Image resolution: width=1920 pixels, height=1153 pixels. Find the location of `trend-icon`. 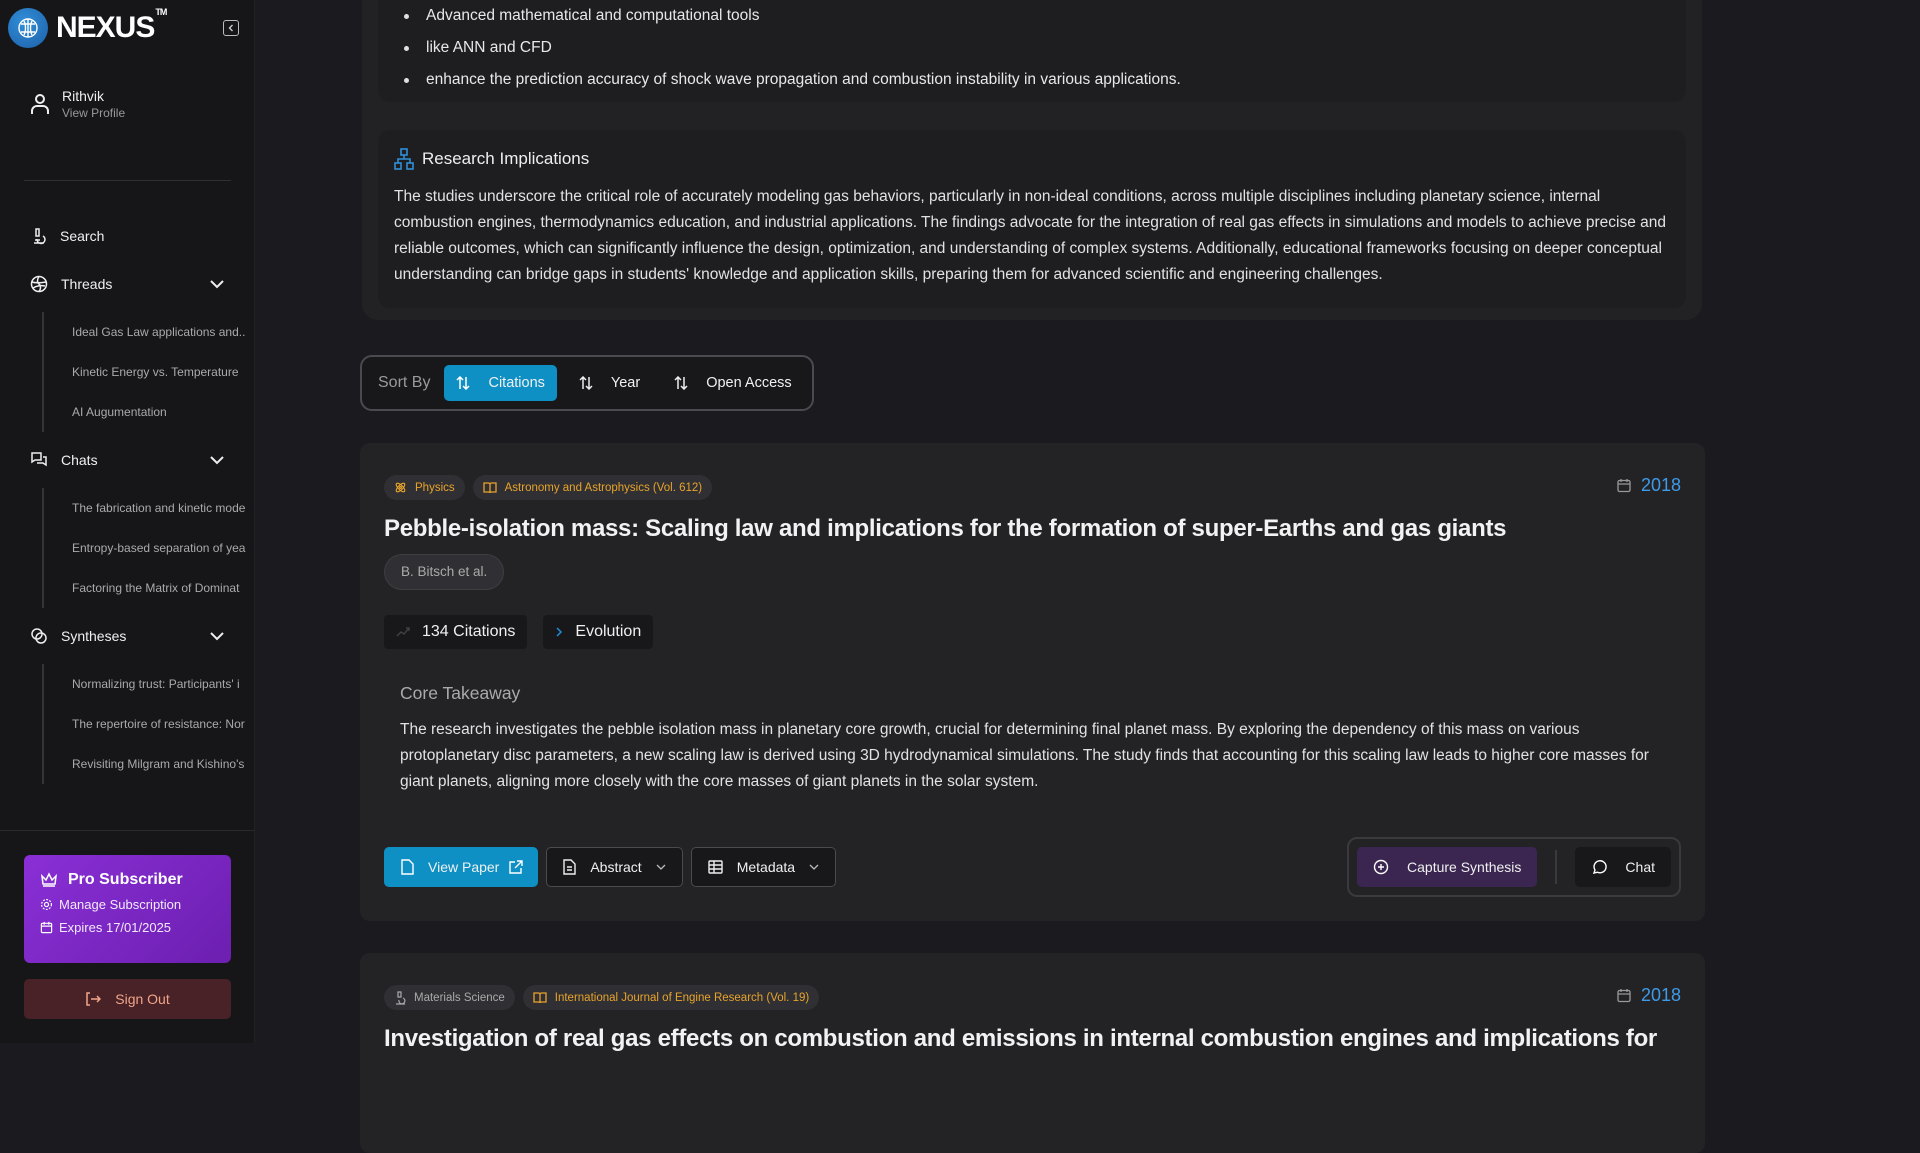

trend-icon is located at coordinates (403, 632).